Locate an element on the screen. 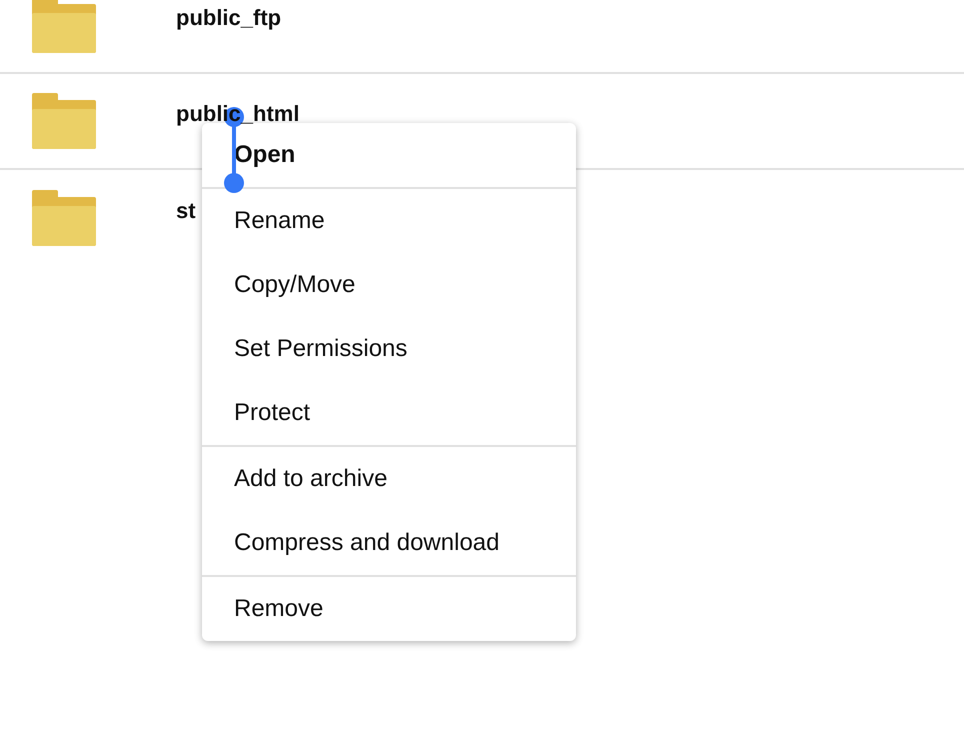 Image resolution: width=964 pixels, height=750 pixels. menu-item: Add to archive is located at coordinates (389, 479).